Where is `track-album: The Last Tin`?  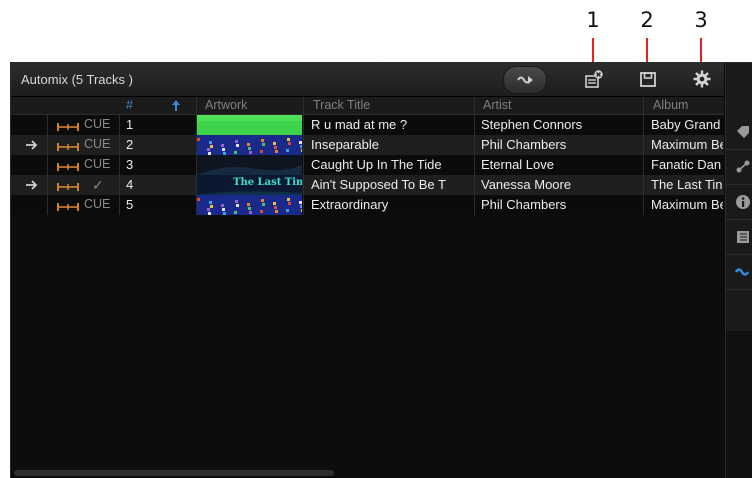 track-album: The Last Tin is located at coordinates (687, 184).